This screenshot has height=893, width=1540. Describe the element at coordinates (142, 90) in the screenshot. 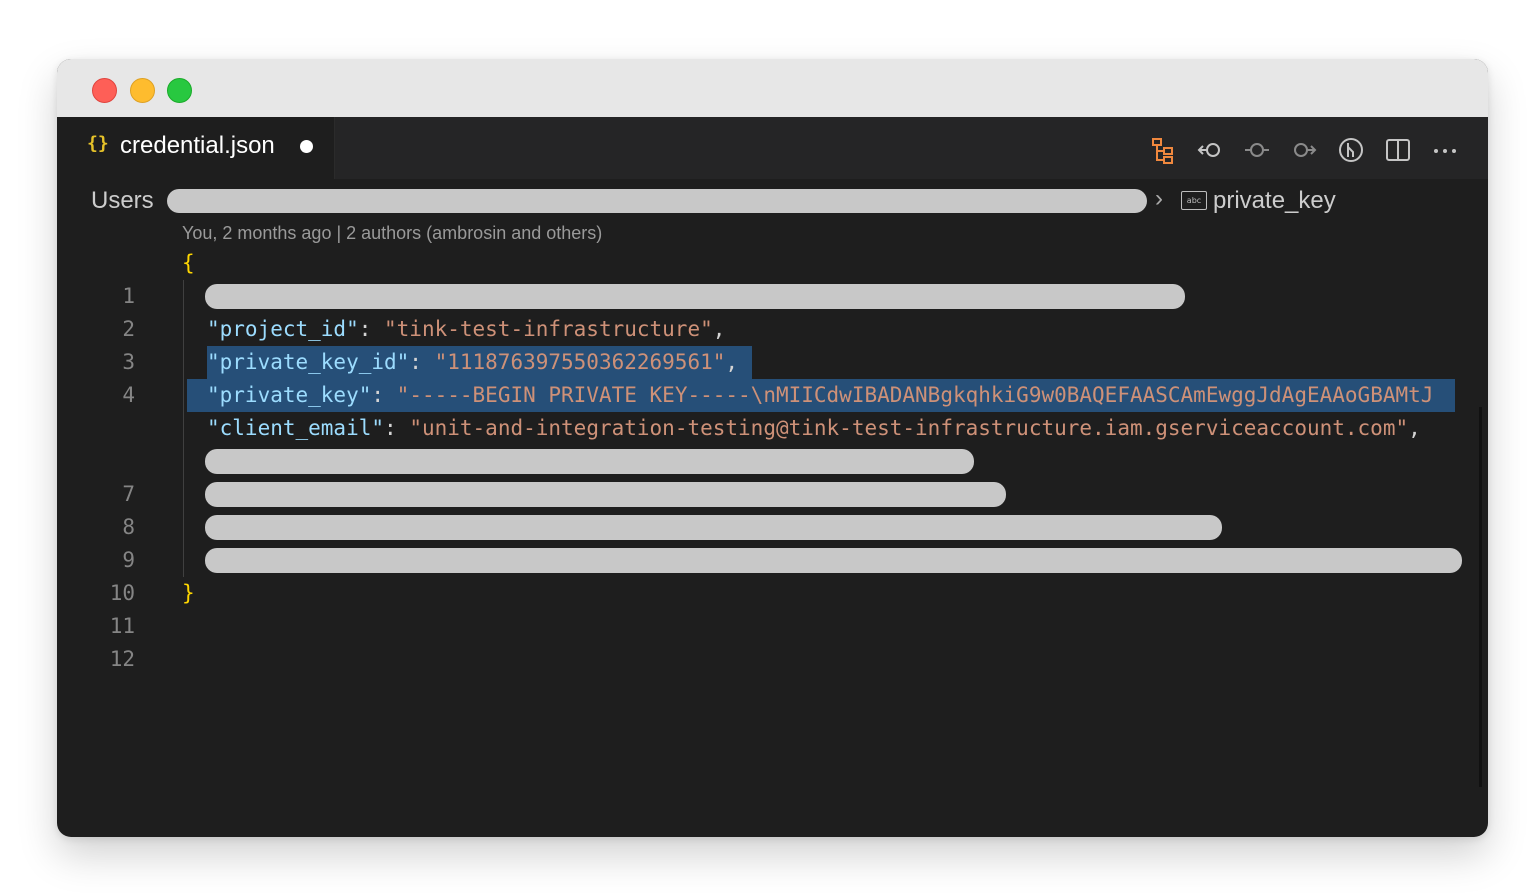

I see `minimize-window-button` at that location.